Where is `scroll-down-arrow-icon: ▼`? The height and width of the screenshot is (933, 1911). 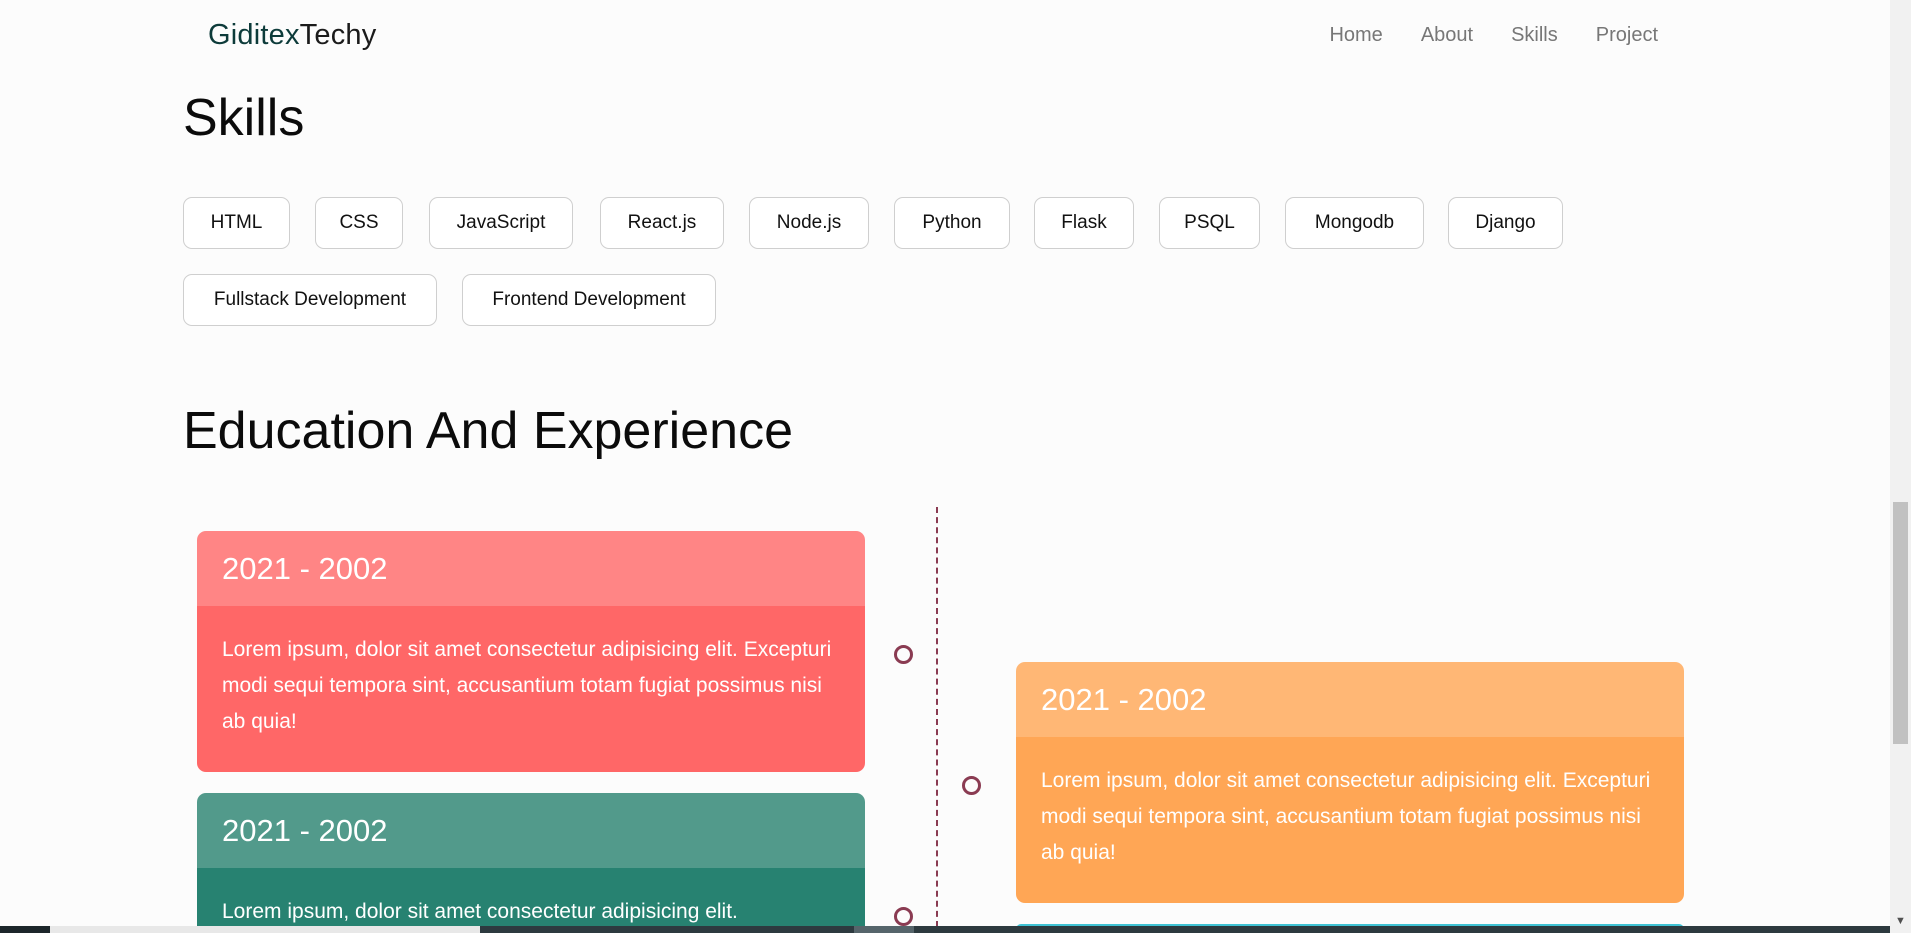
scroll-down-arrow-icon: ▼ is located at coordinates (1900, 921).